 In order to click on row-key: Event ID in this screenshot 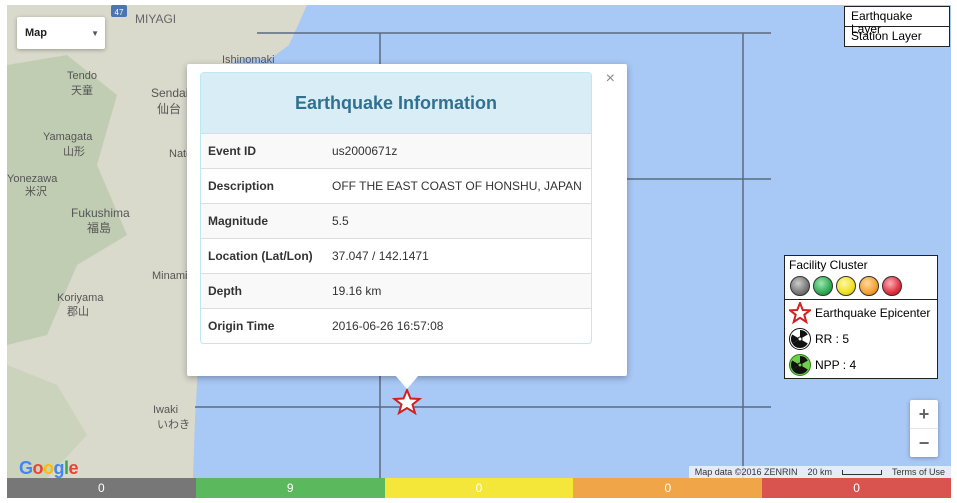, I will do `click(263, 151)`.